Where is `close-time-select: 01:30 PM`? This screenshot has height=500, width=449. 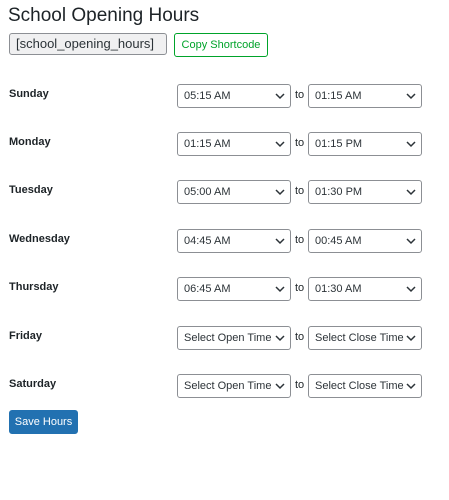
close-time-select: 01:30 PM is located at coordinates (365, 192).